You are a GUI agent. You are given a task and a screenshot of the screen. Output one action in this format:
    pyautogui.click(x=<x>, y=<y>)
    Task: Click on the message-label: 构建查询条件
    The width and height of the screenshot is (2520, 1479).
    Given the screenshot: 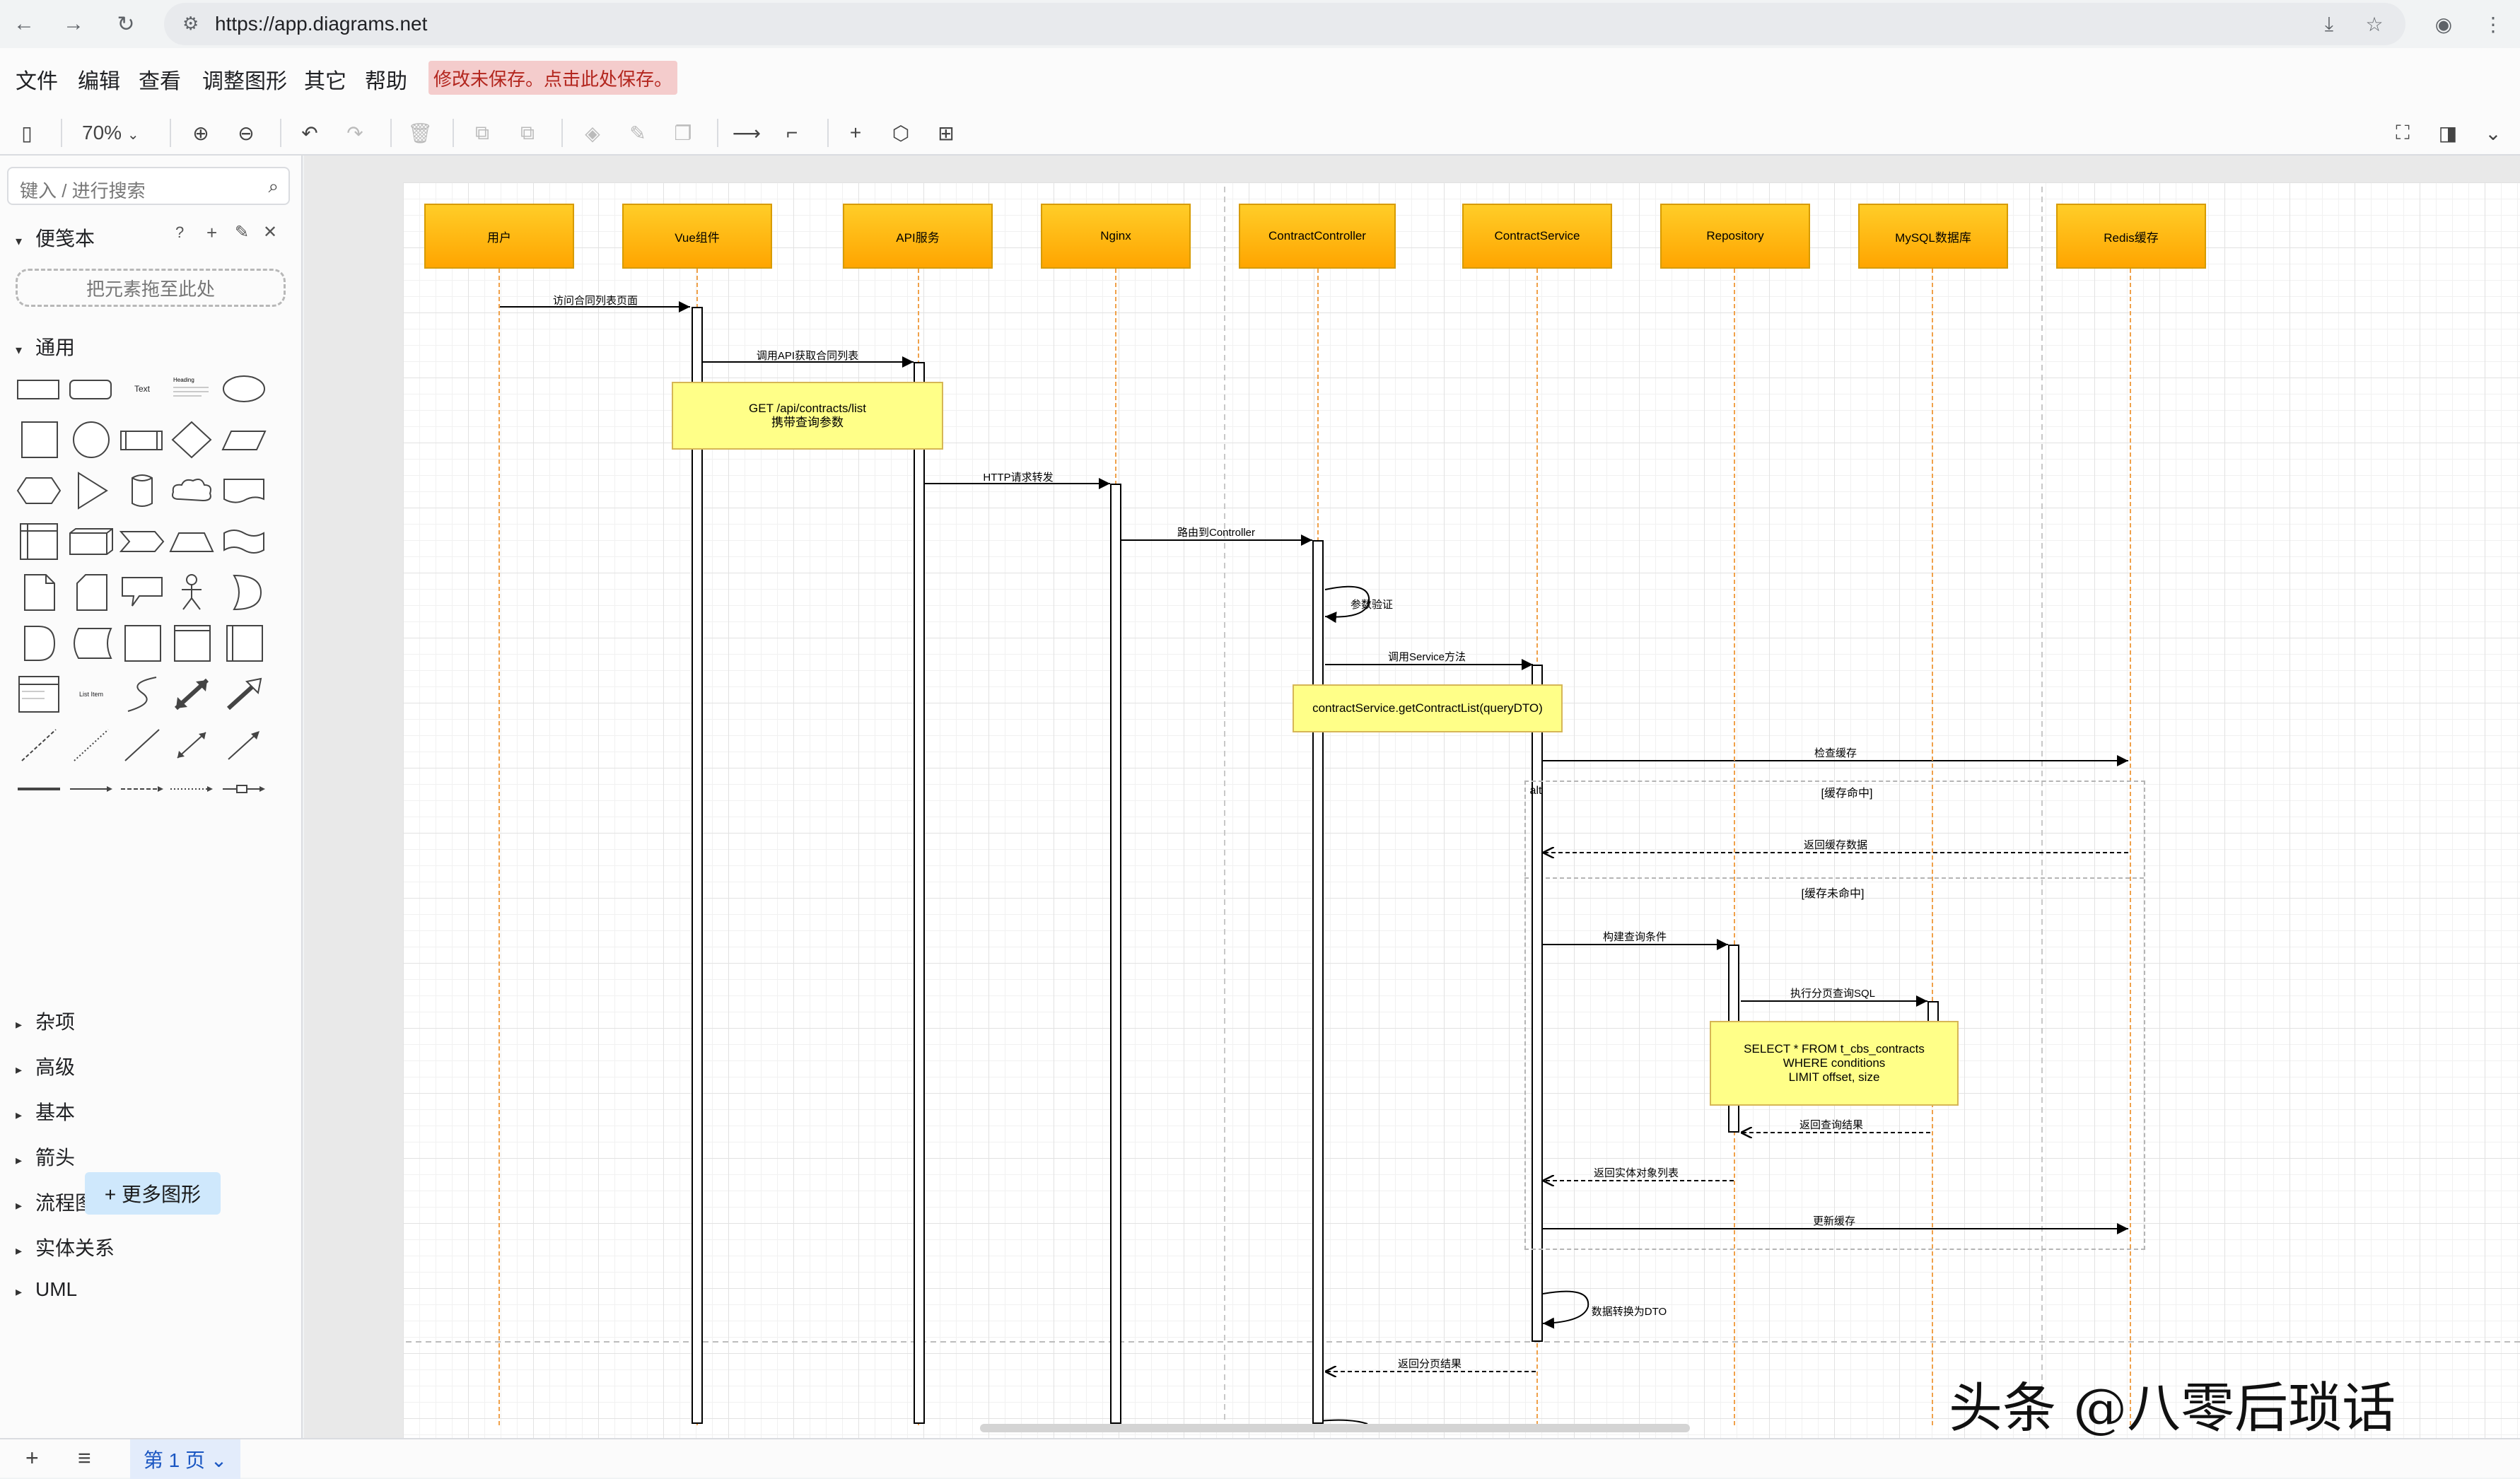 What is the action you would take?
    pyautogui.click(x=1635, y=936)
    